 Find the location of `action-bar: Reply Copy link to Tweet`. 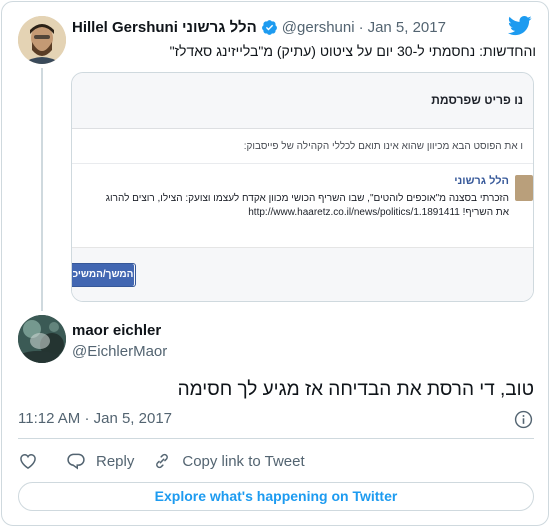

action-bar: Reply Copy link to Tweet is located at coordinates (170, 461).